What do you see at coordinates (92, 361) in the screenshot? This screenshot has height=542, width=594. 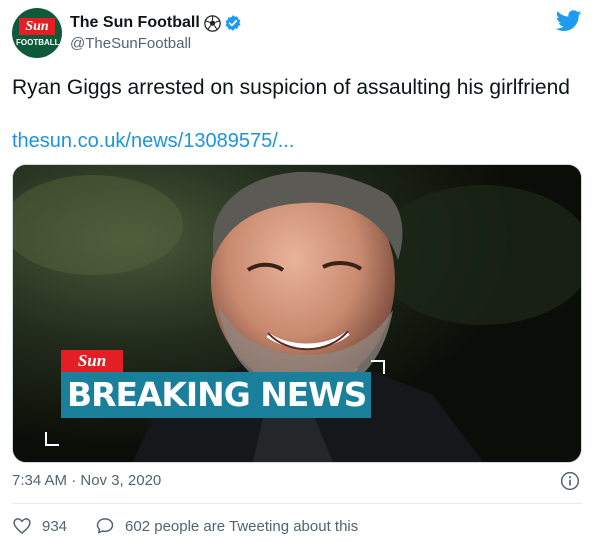 I see `sun-logo: Sun` at bounding box center [92, 361].